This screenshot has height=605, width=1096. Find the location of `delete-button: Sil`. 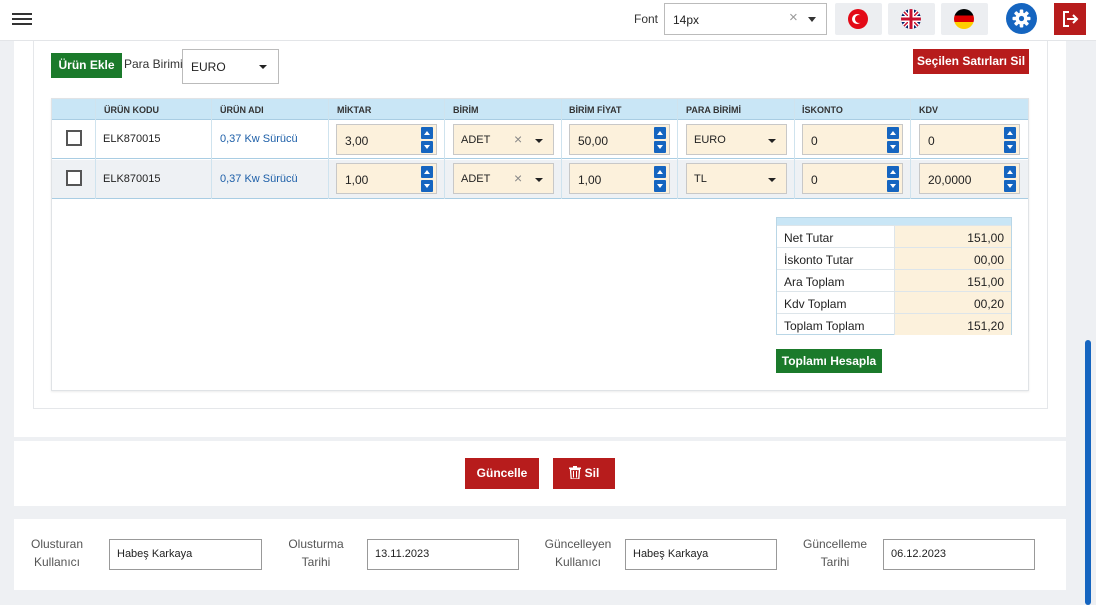

delete-button: Sil is located at coordinates (584, 473).